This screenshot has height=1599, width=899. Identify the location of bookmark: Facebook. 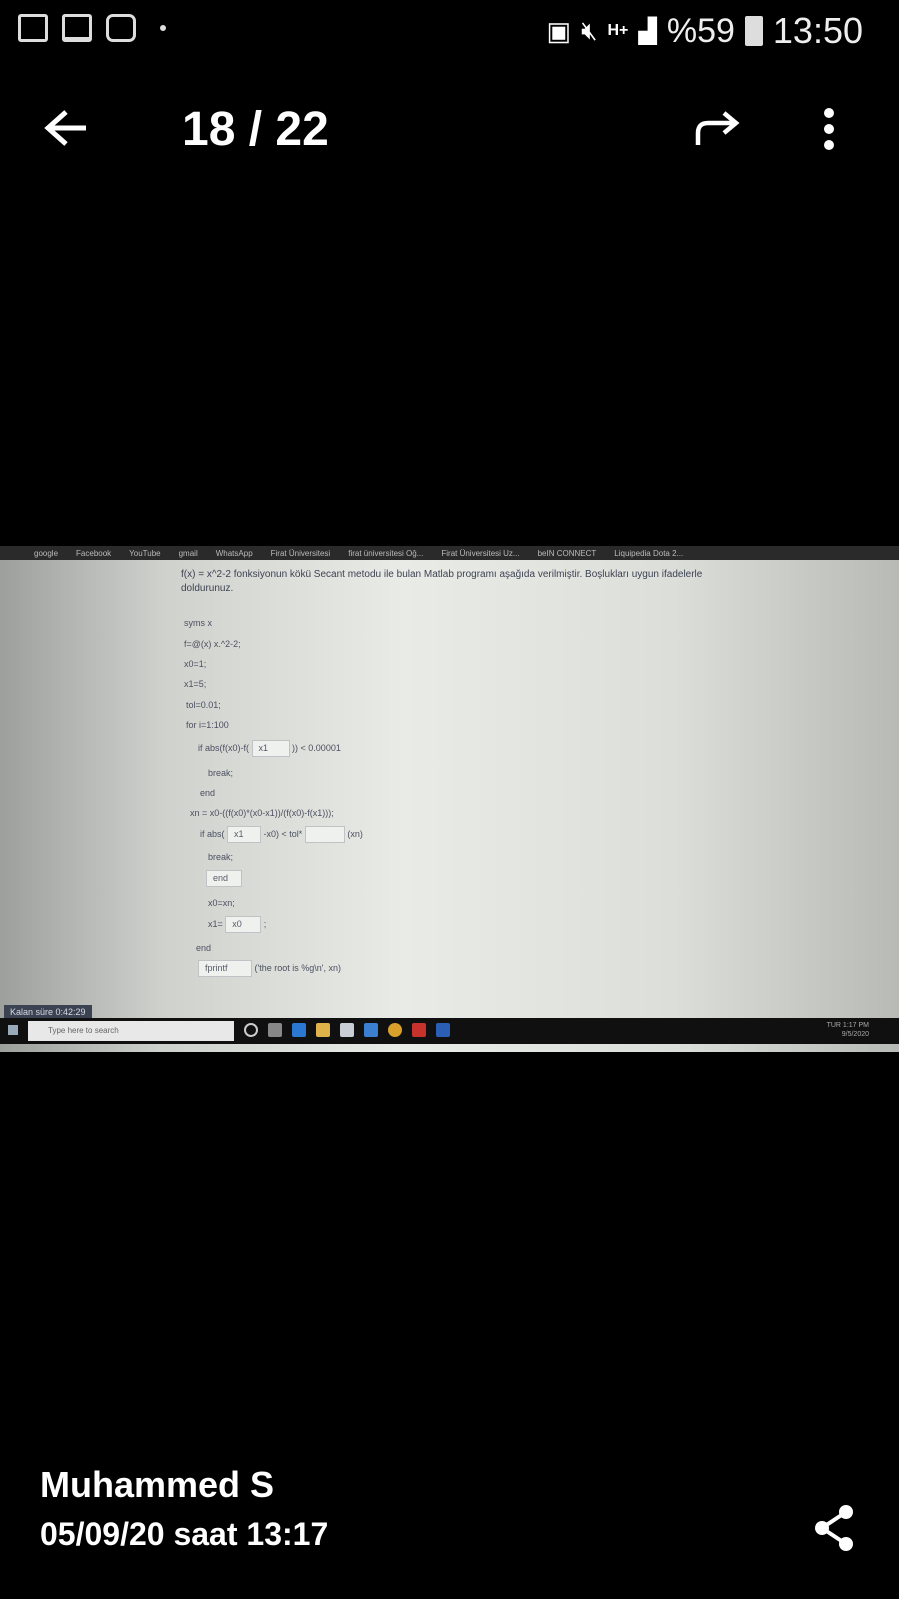
(94, 553).